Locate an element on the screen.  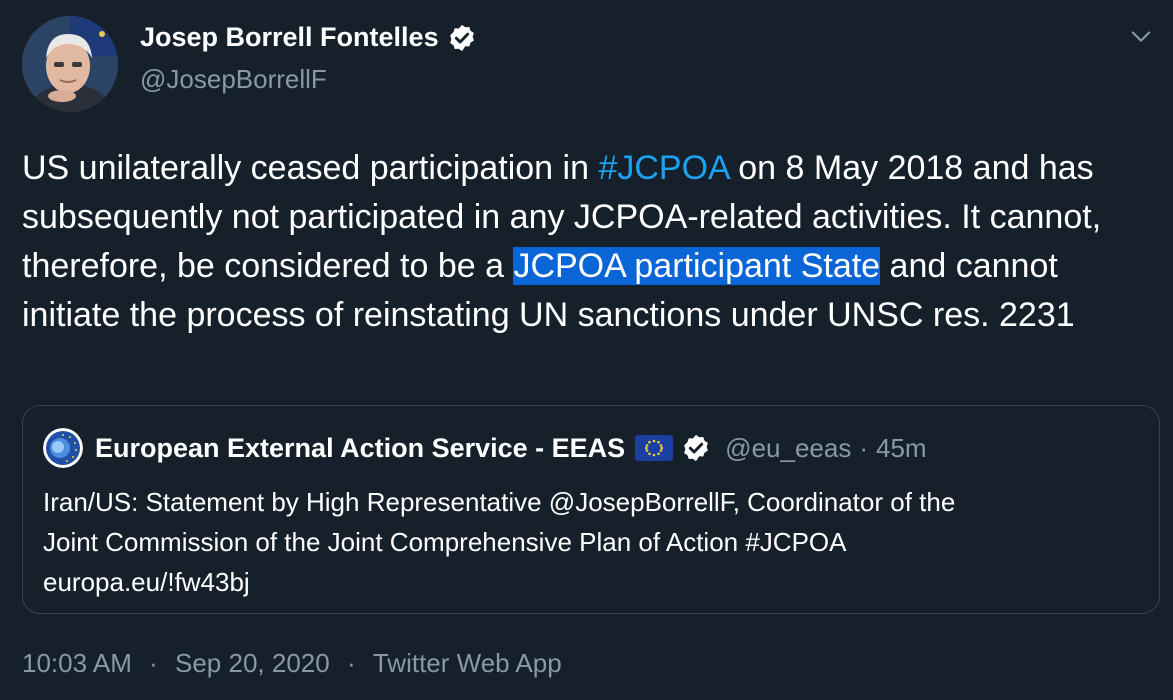
quoted-author-avatar is located at coordinates (63, 448).